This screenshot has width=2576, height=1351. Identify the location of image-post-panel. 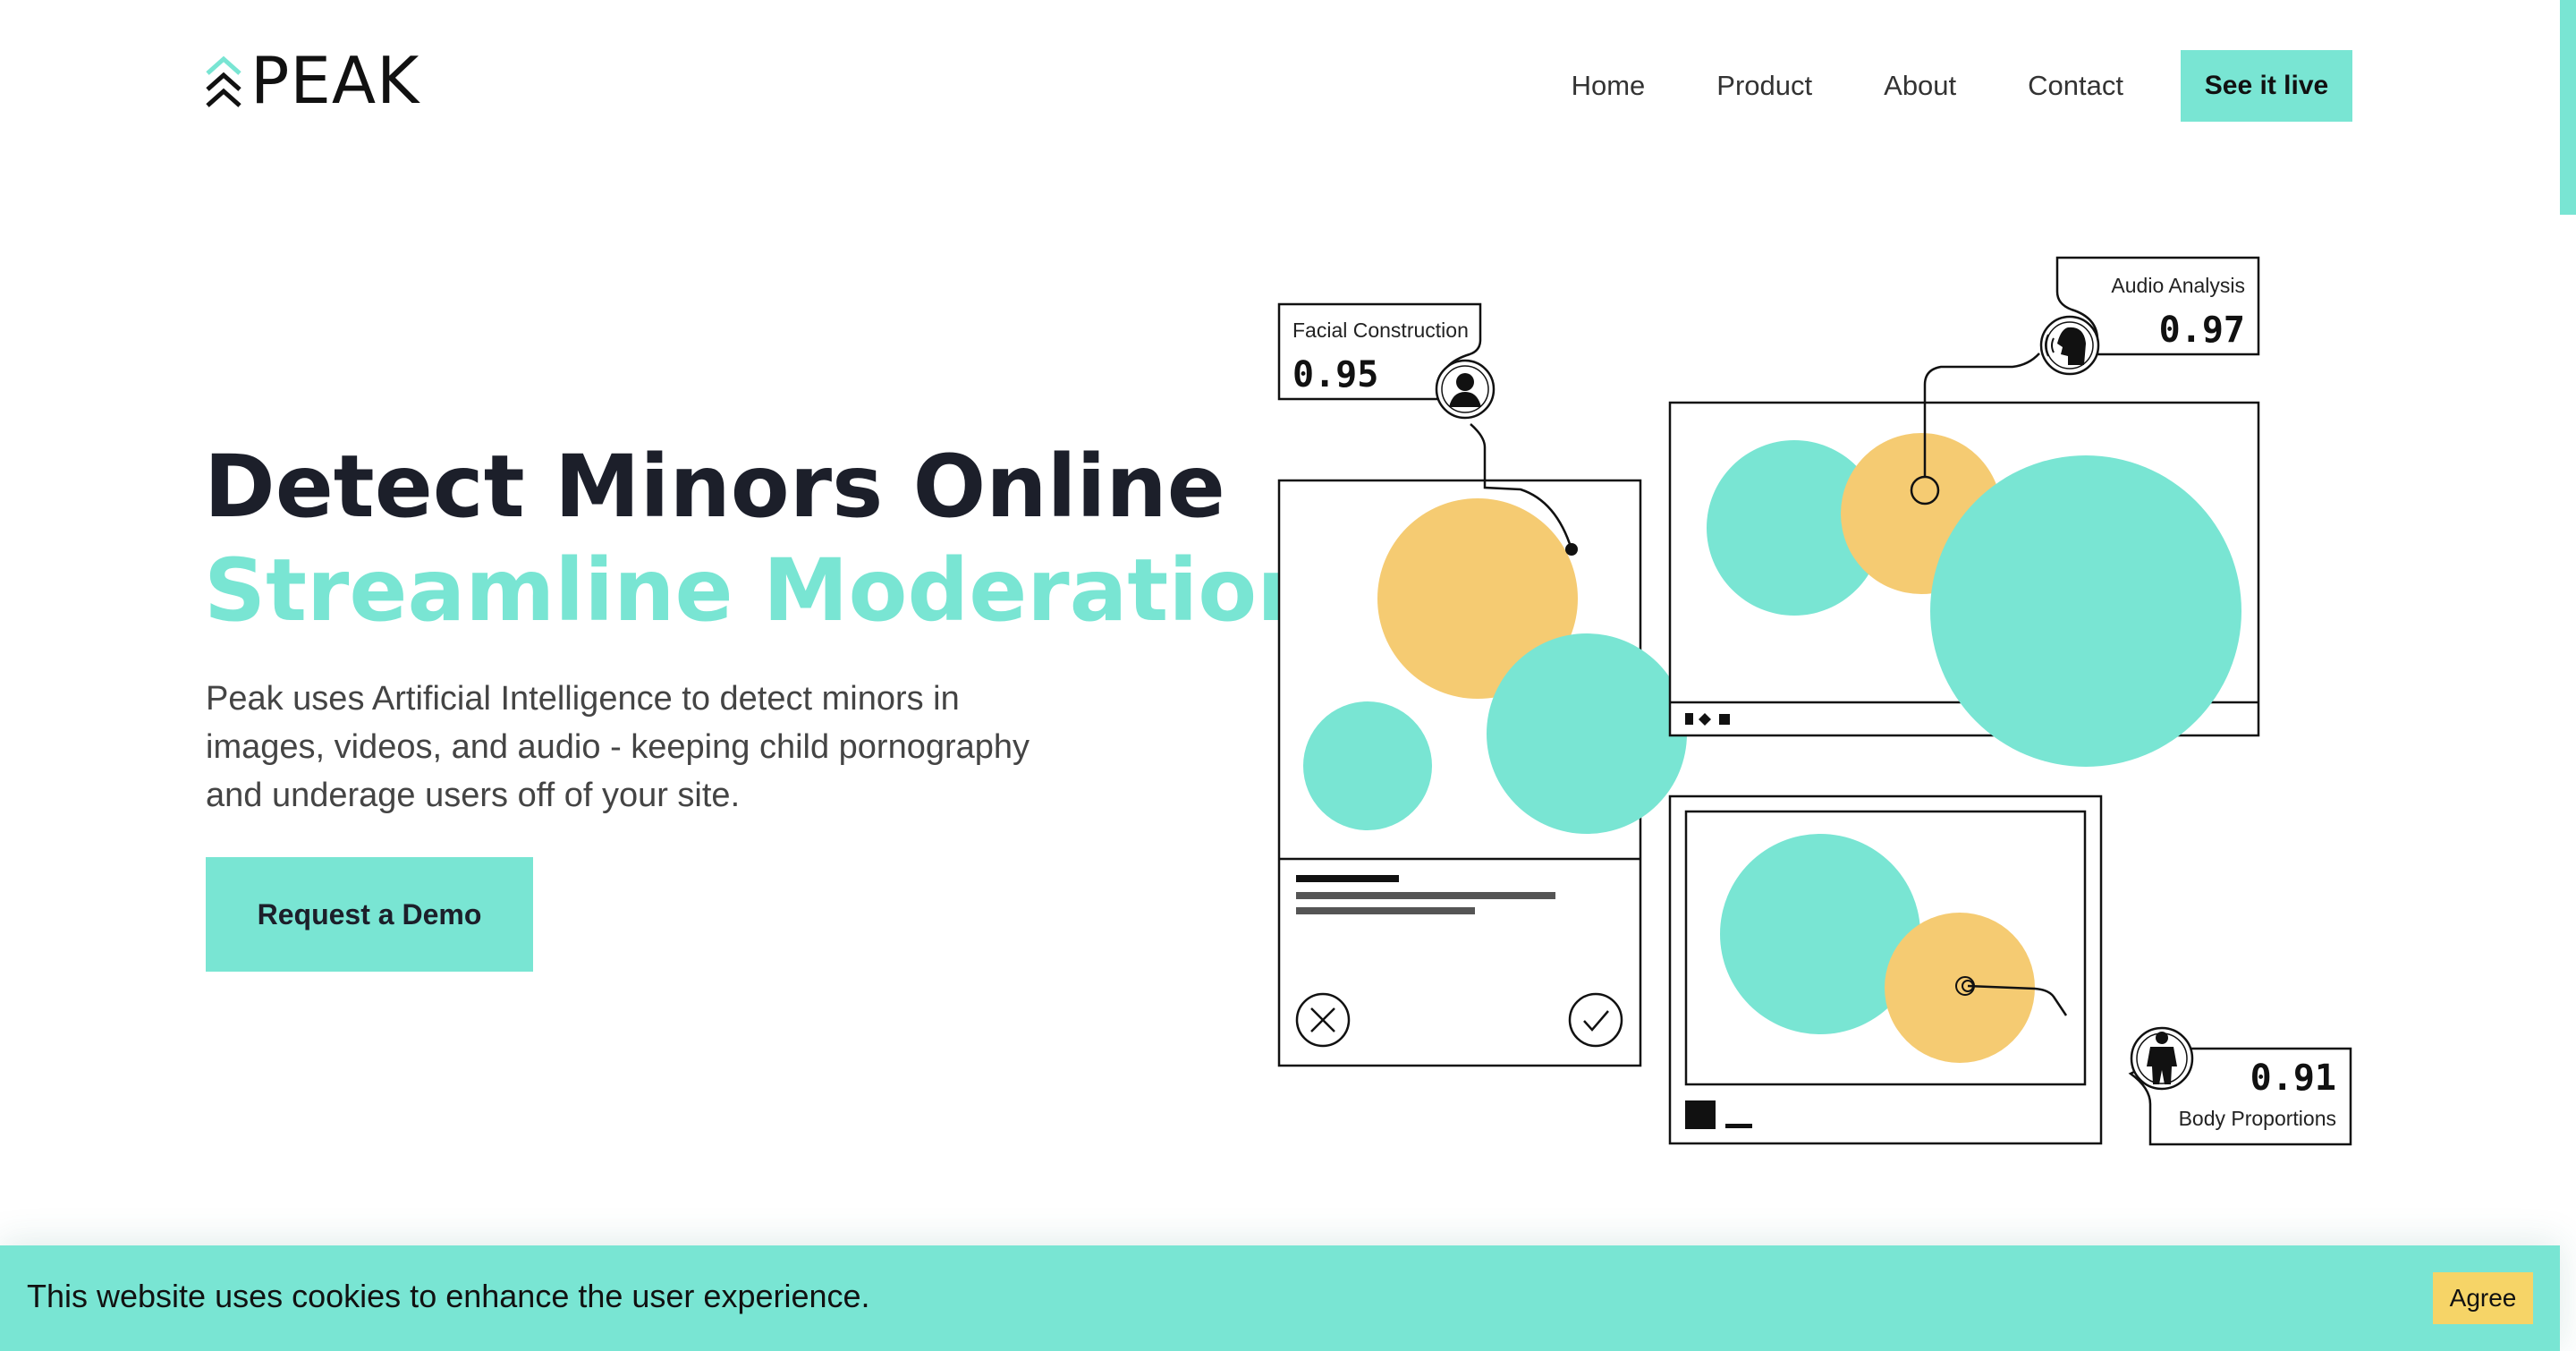
(1482, 773).